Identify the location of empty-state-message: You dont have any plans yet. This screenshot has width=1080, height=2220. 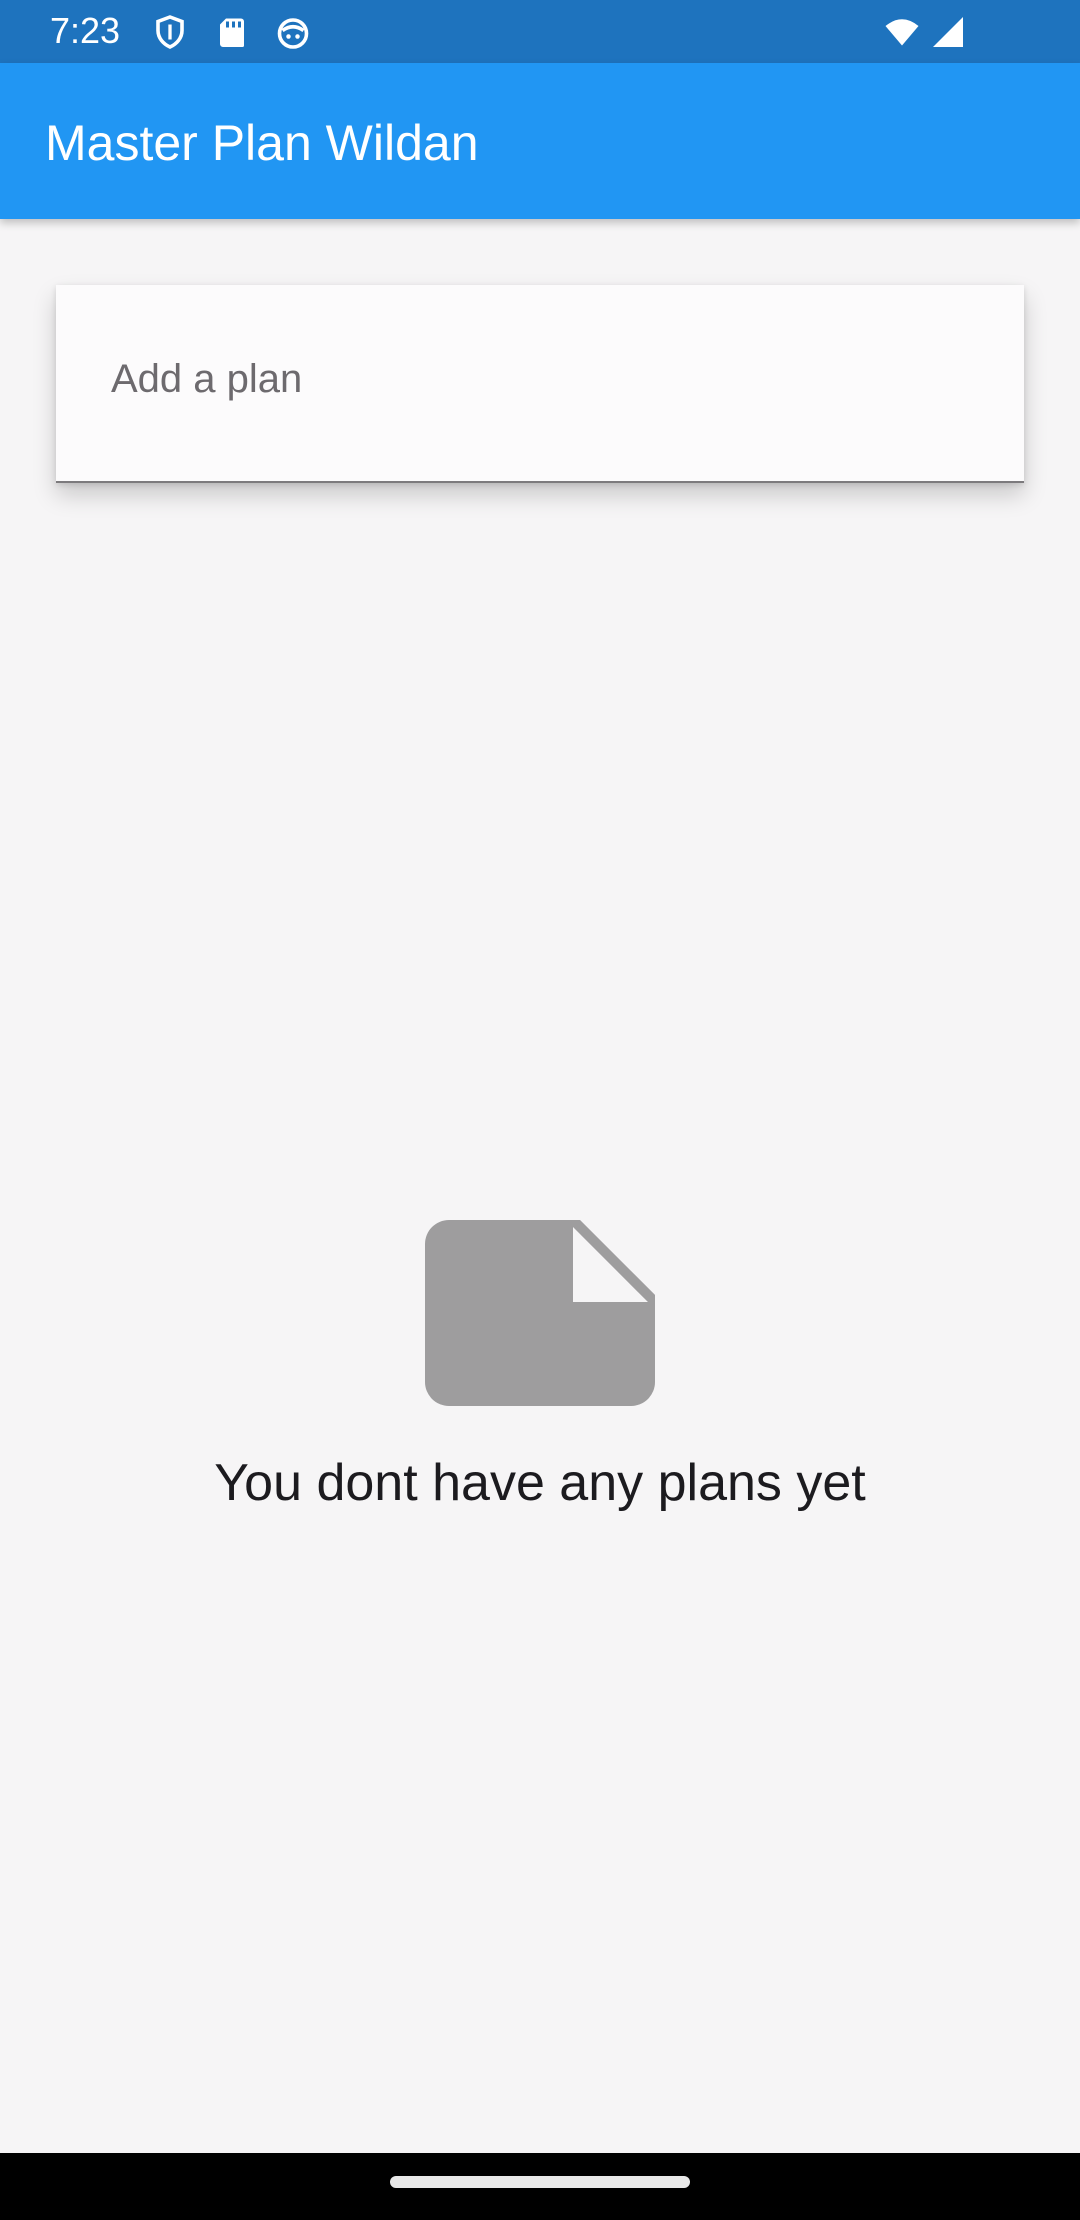
(540, 1483).